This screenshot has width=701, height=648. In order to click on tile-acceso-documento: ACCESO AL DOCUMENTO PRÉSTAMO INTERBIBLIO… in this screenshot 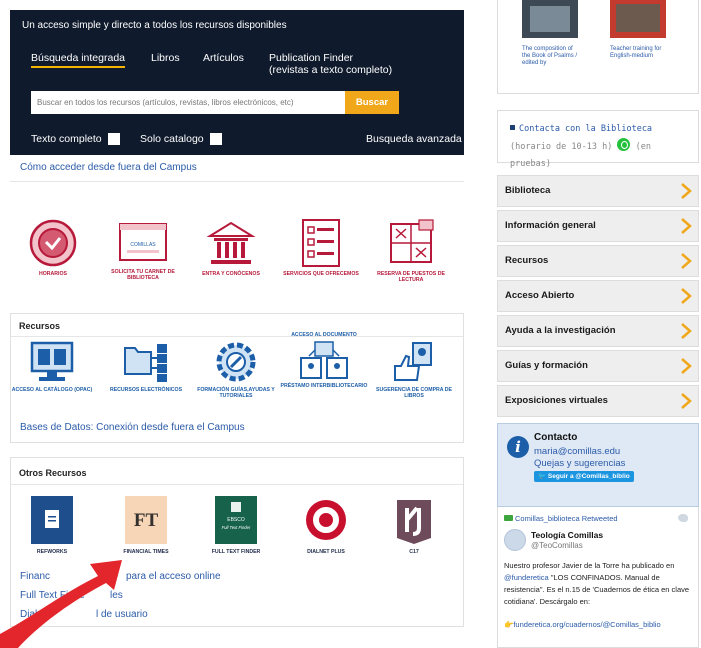, I will do `click(324, 360)`.